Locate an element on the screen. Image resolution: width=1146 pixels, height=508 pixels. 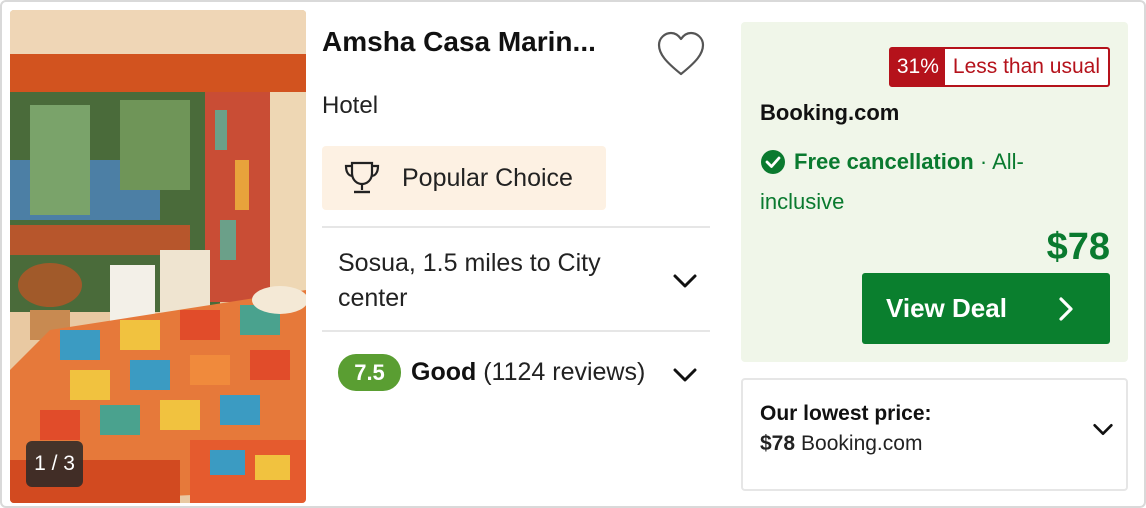
rating-row: 7.5 Good (1124 reviews) is located at coordinates (516, 375).